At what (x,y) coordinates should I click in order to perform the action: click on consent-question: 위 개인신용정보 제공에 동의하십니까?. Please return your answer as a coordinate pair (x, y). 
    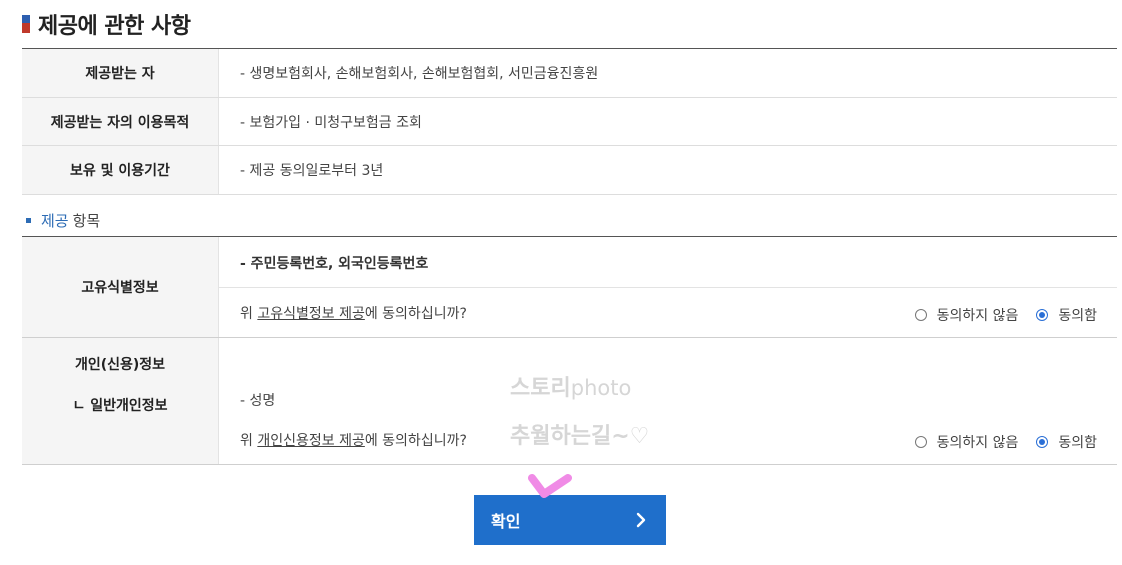
    Looking at the image, I should click on (353, 440).